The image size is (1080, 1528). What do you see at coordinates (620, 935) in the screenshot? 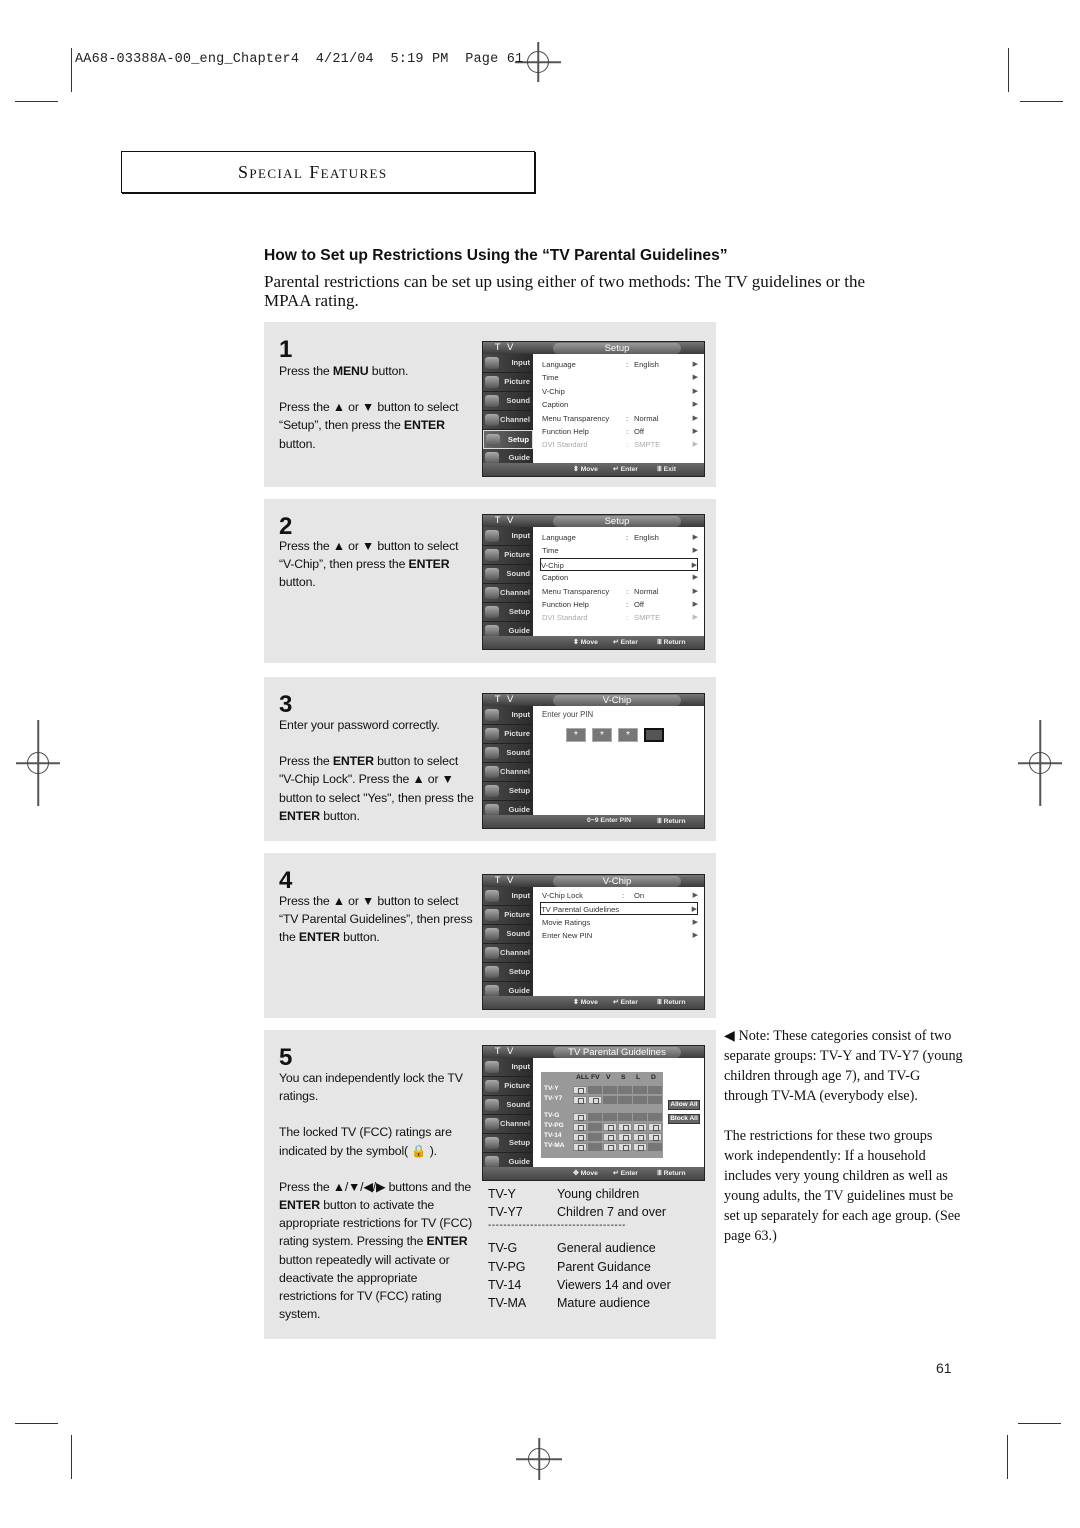
I see `osd-menu-item: Enter New PIN ▶` at bounding box center [620, 935].